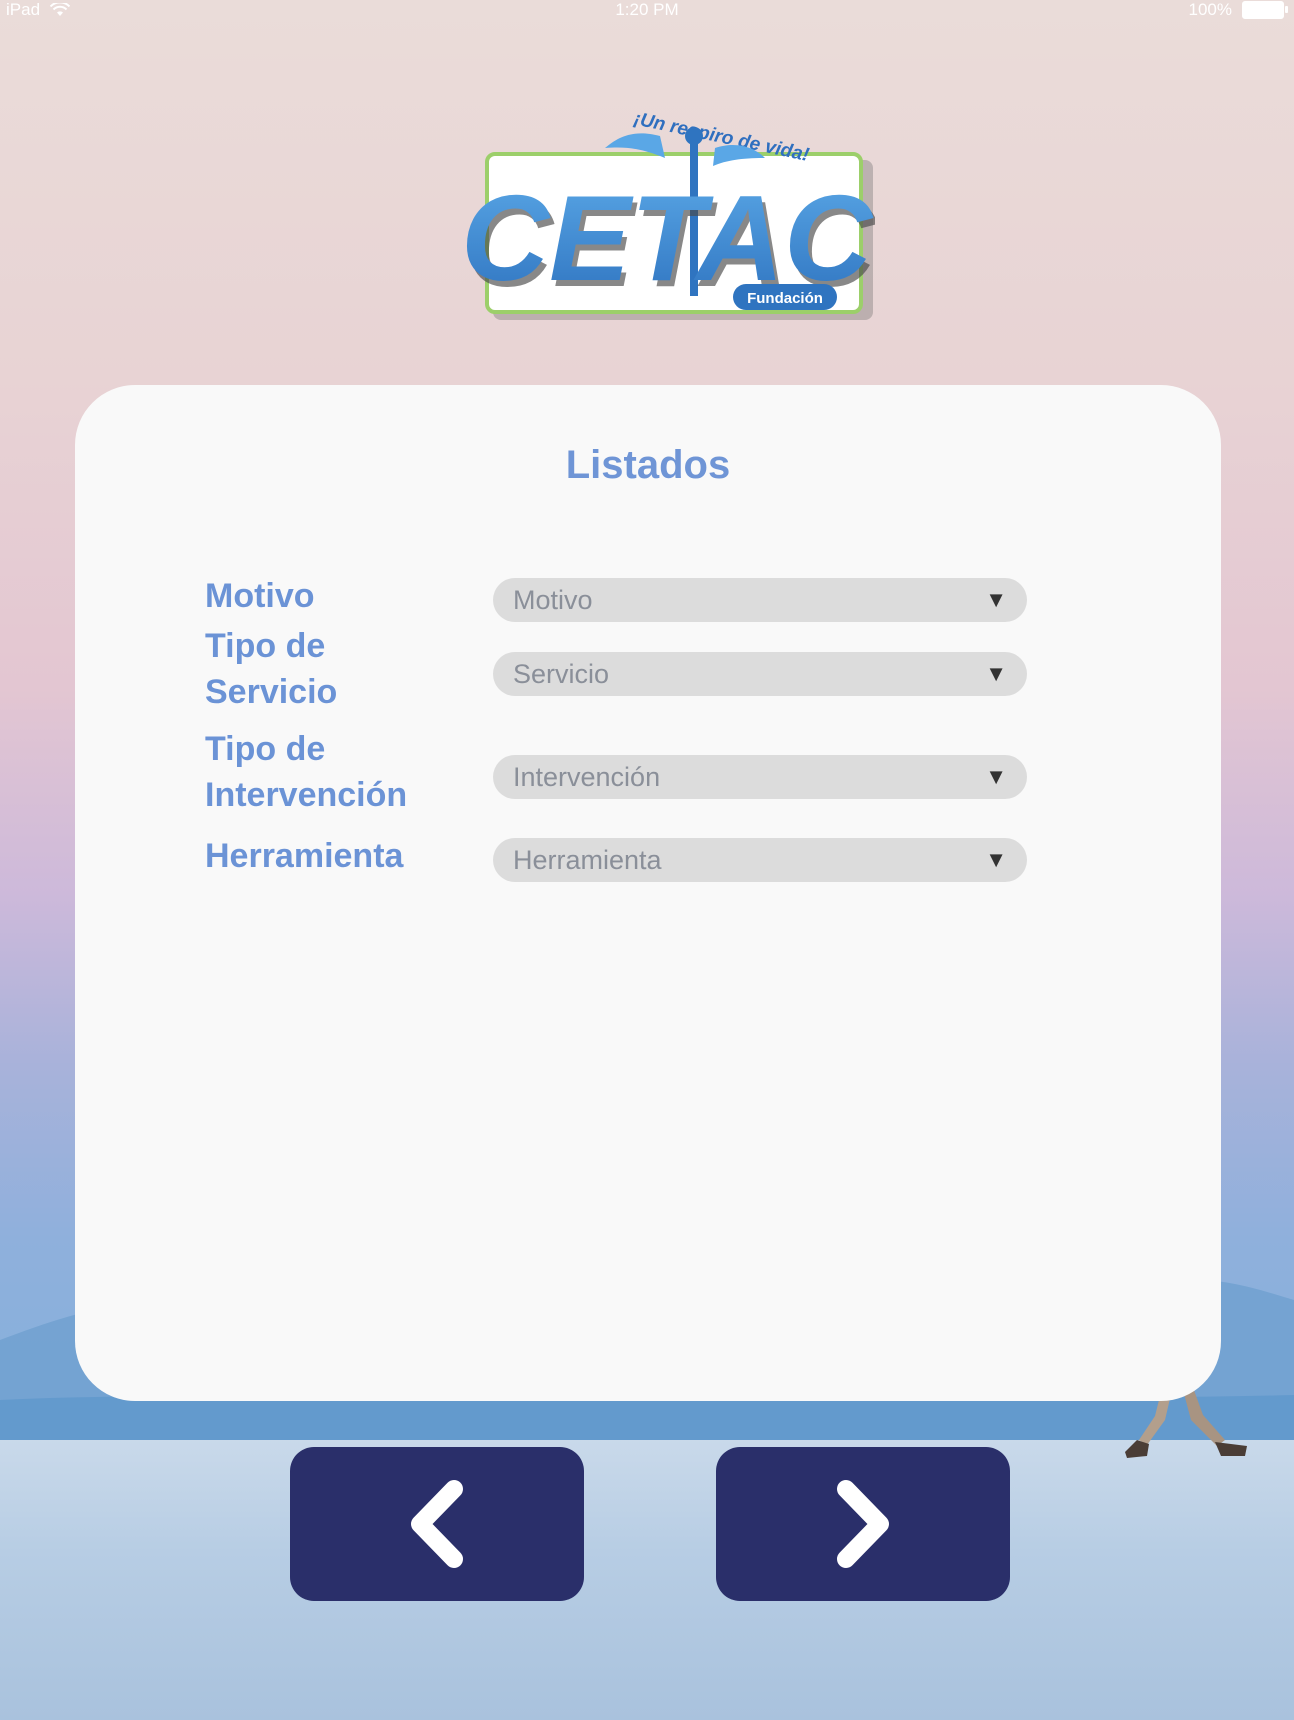 The height and width of the screenshot is (1720, 1294). What do you see at coordinates (587, 776) in the screenshot?
I see `intervencion-select-value: Intervención` at bounding box center [587, 776].